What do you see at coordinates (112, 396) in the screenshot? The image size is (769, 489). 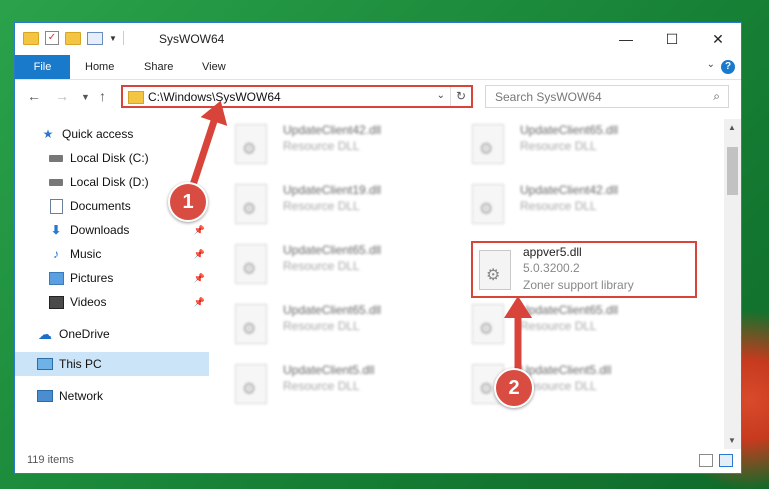 I see `sidebar-item-network: Network` at bounding box center [112, 396].